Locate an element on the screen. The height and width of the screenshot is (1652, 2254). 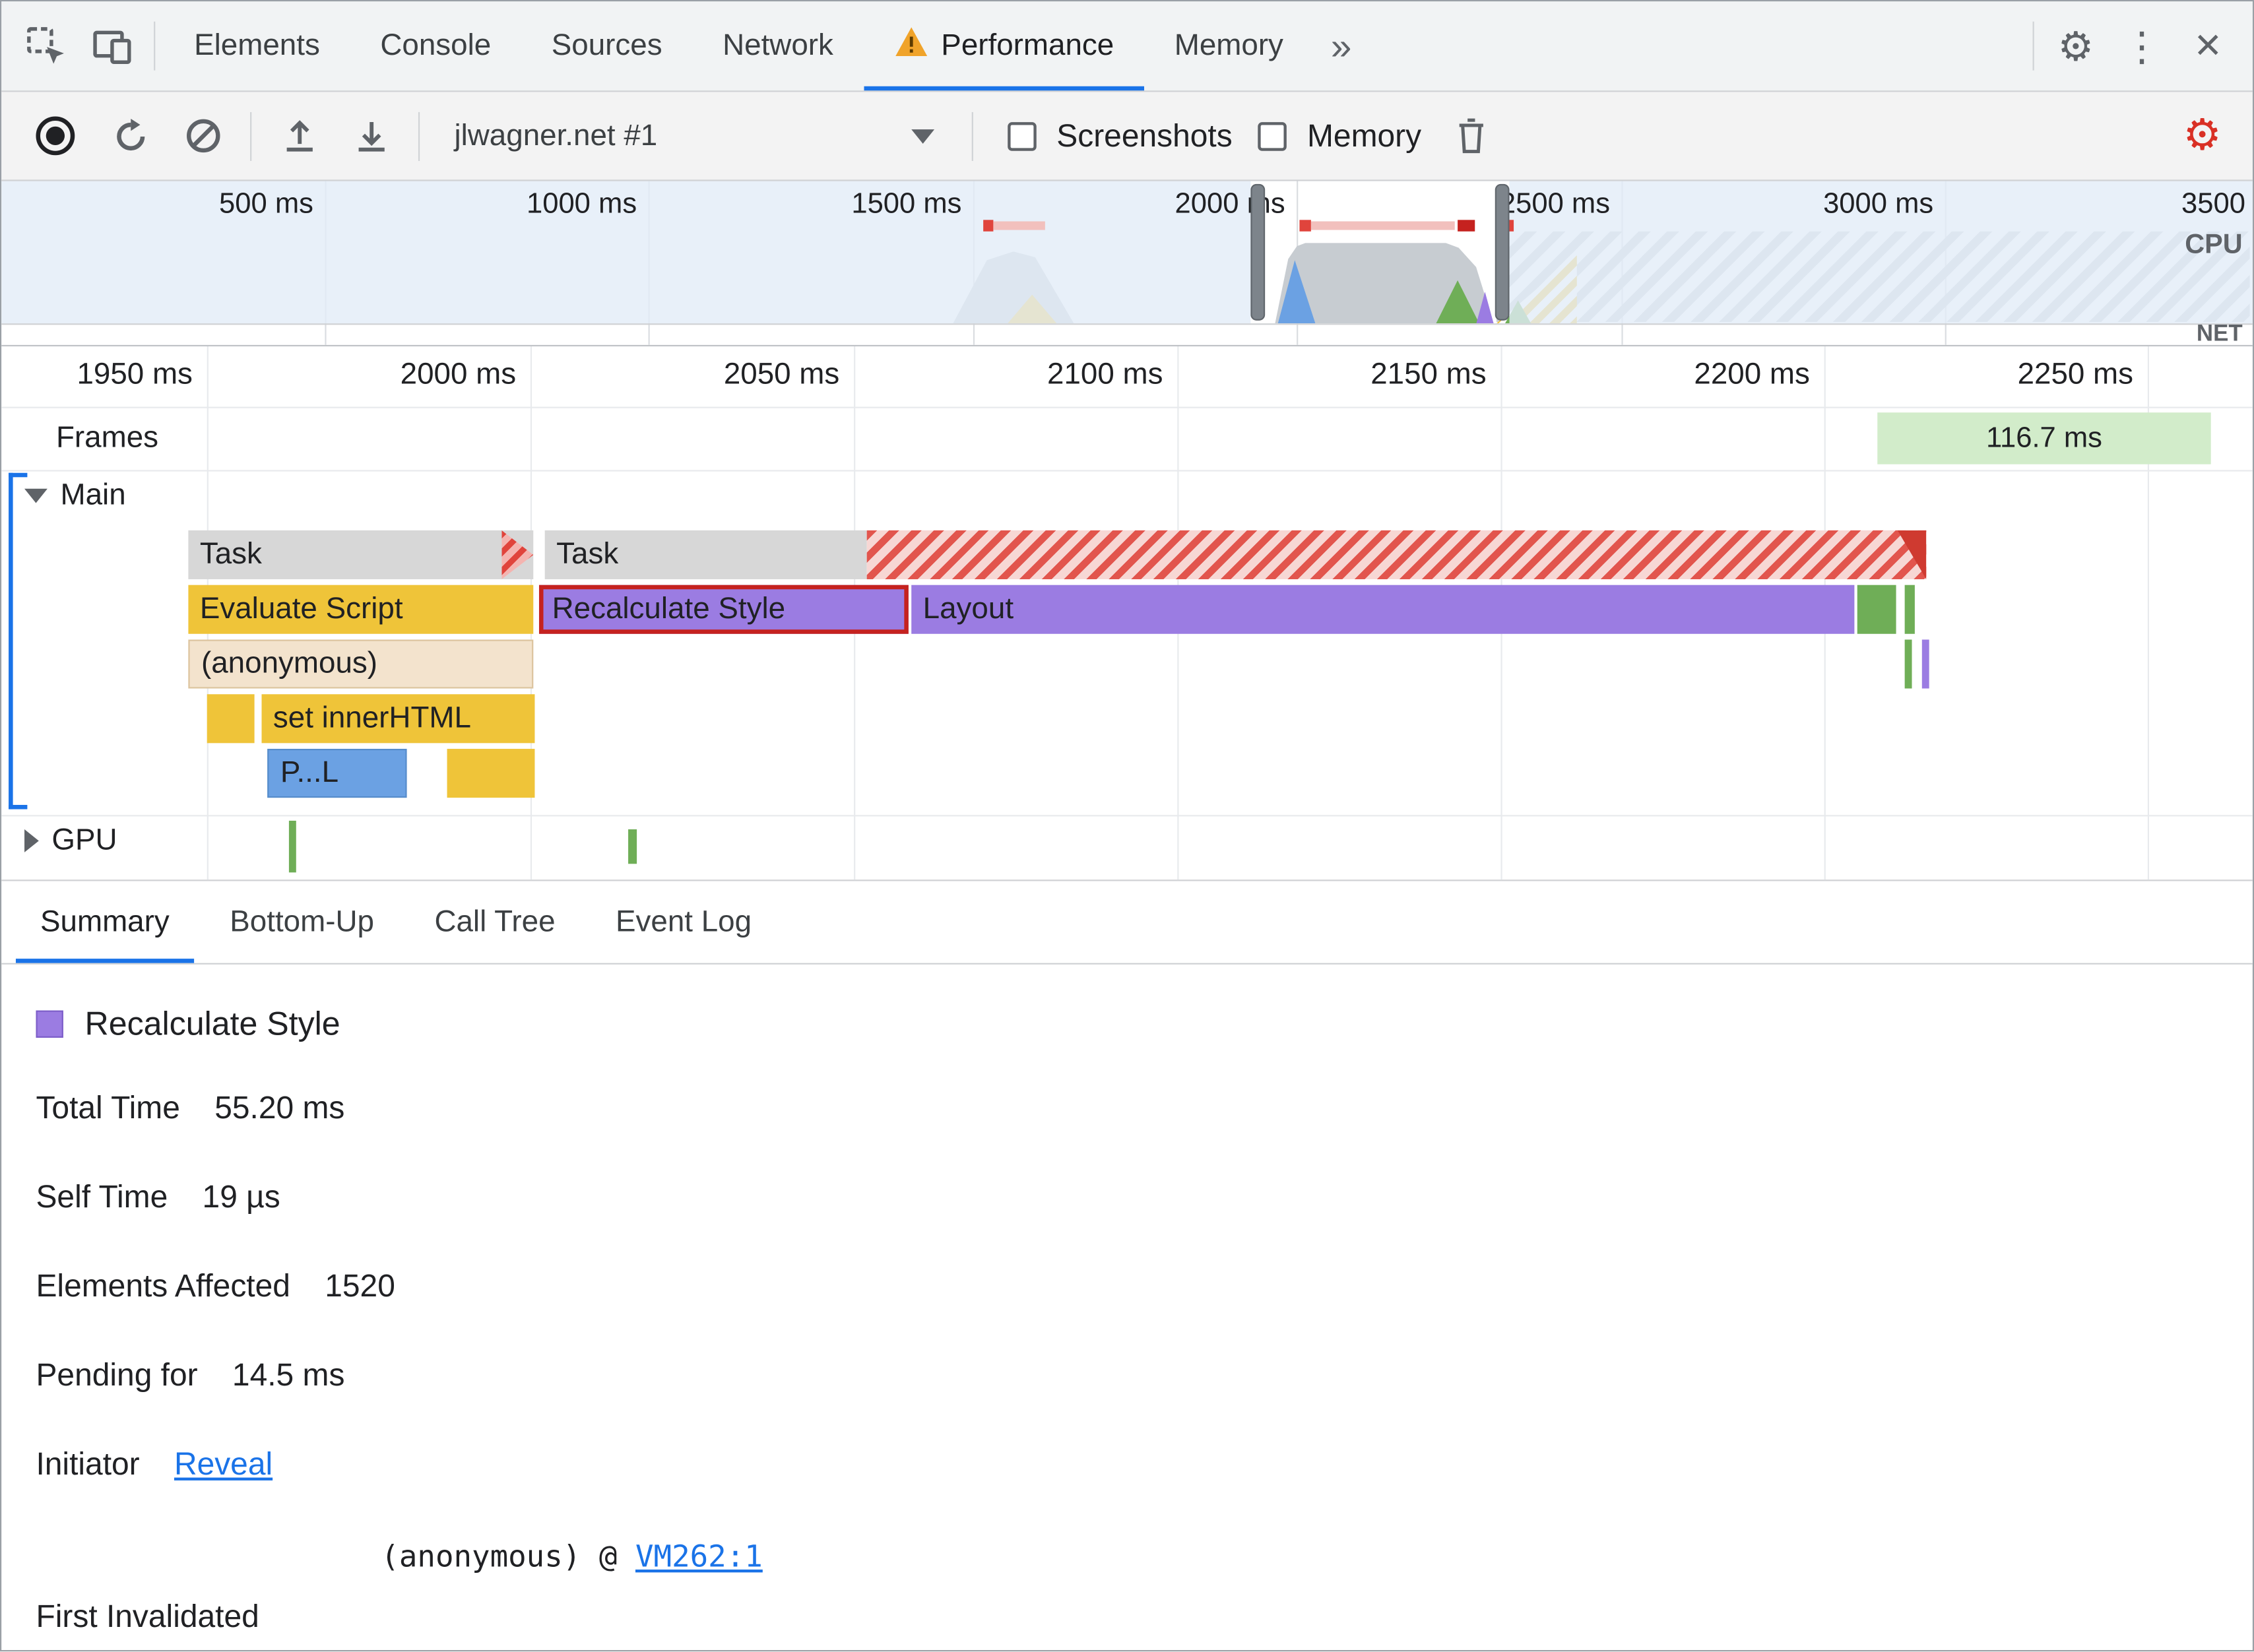
warning-icon is located at coordinates (910, 46).